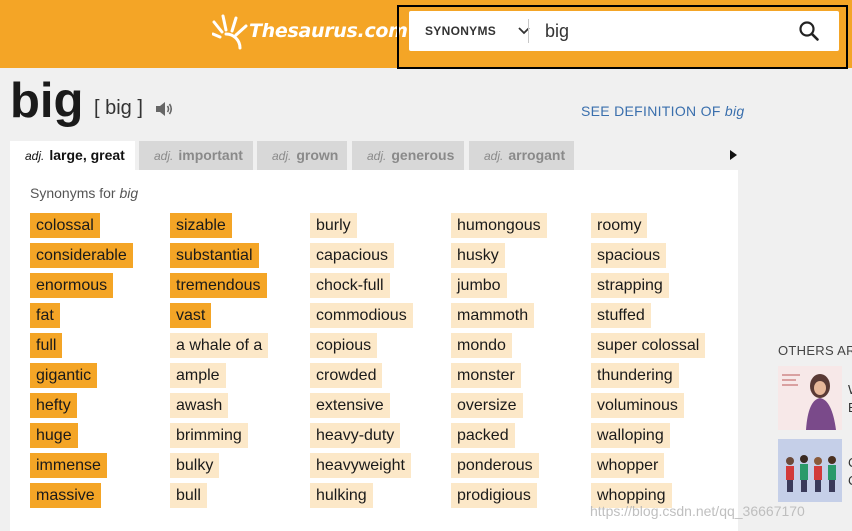 This screenshot has height=531, width=852. I want to click on synonym-link: hulking, so click(361, 495).